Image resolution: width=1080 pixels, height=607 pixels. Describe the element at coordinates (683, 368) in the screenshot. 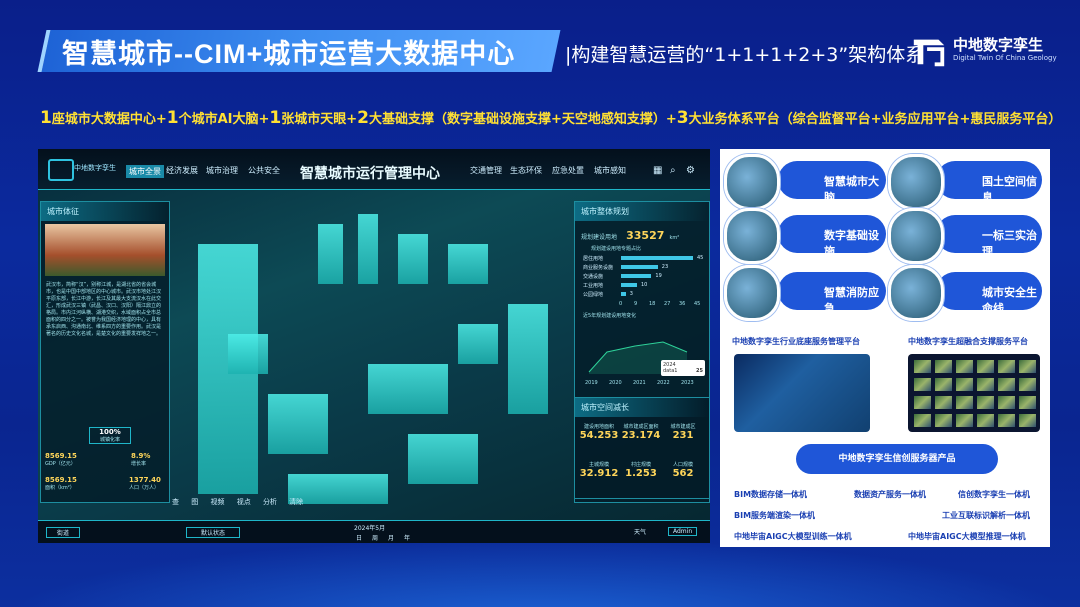

I see `trend-tooltip: 2024 data1 25` at that location.